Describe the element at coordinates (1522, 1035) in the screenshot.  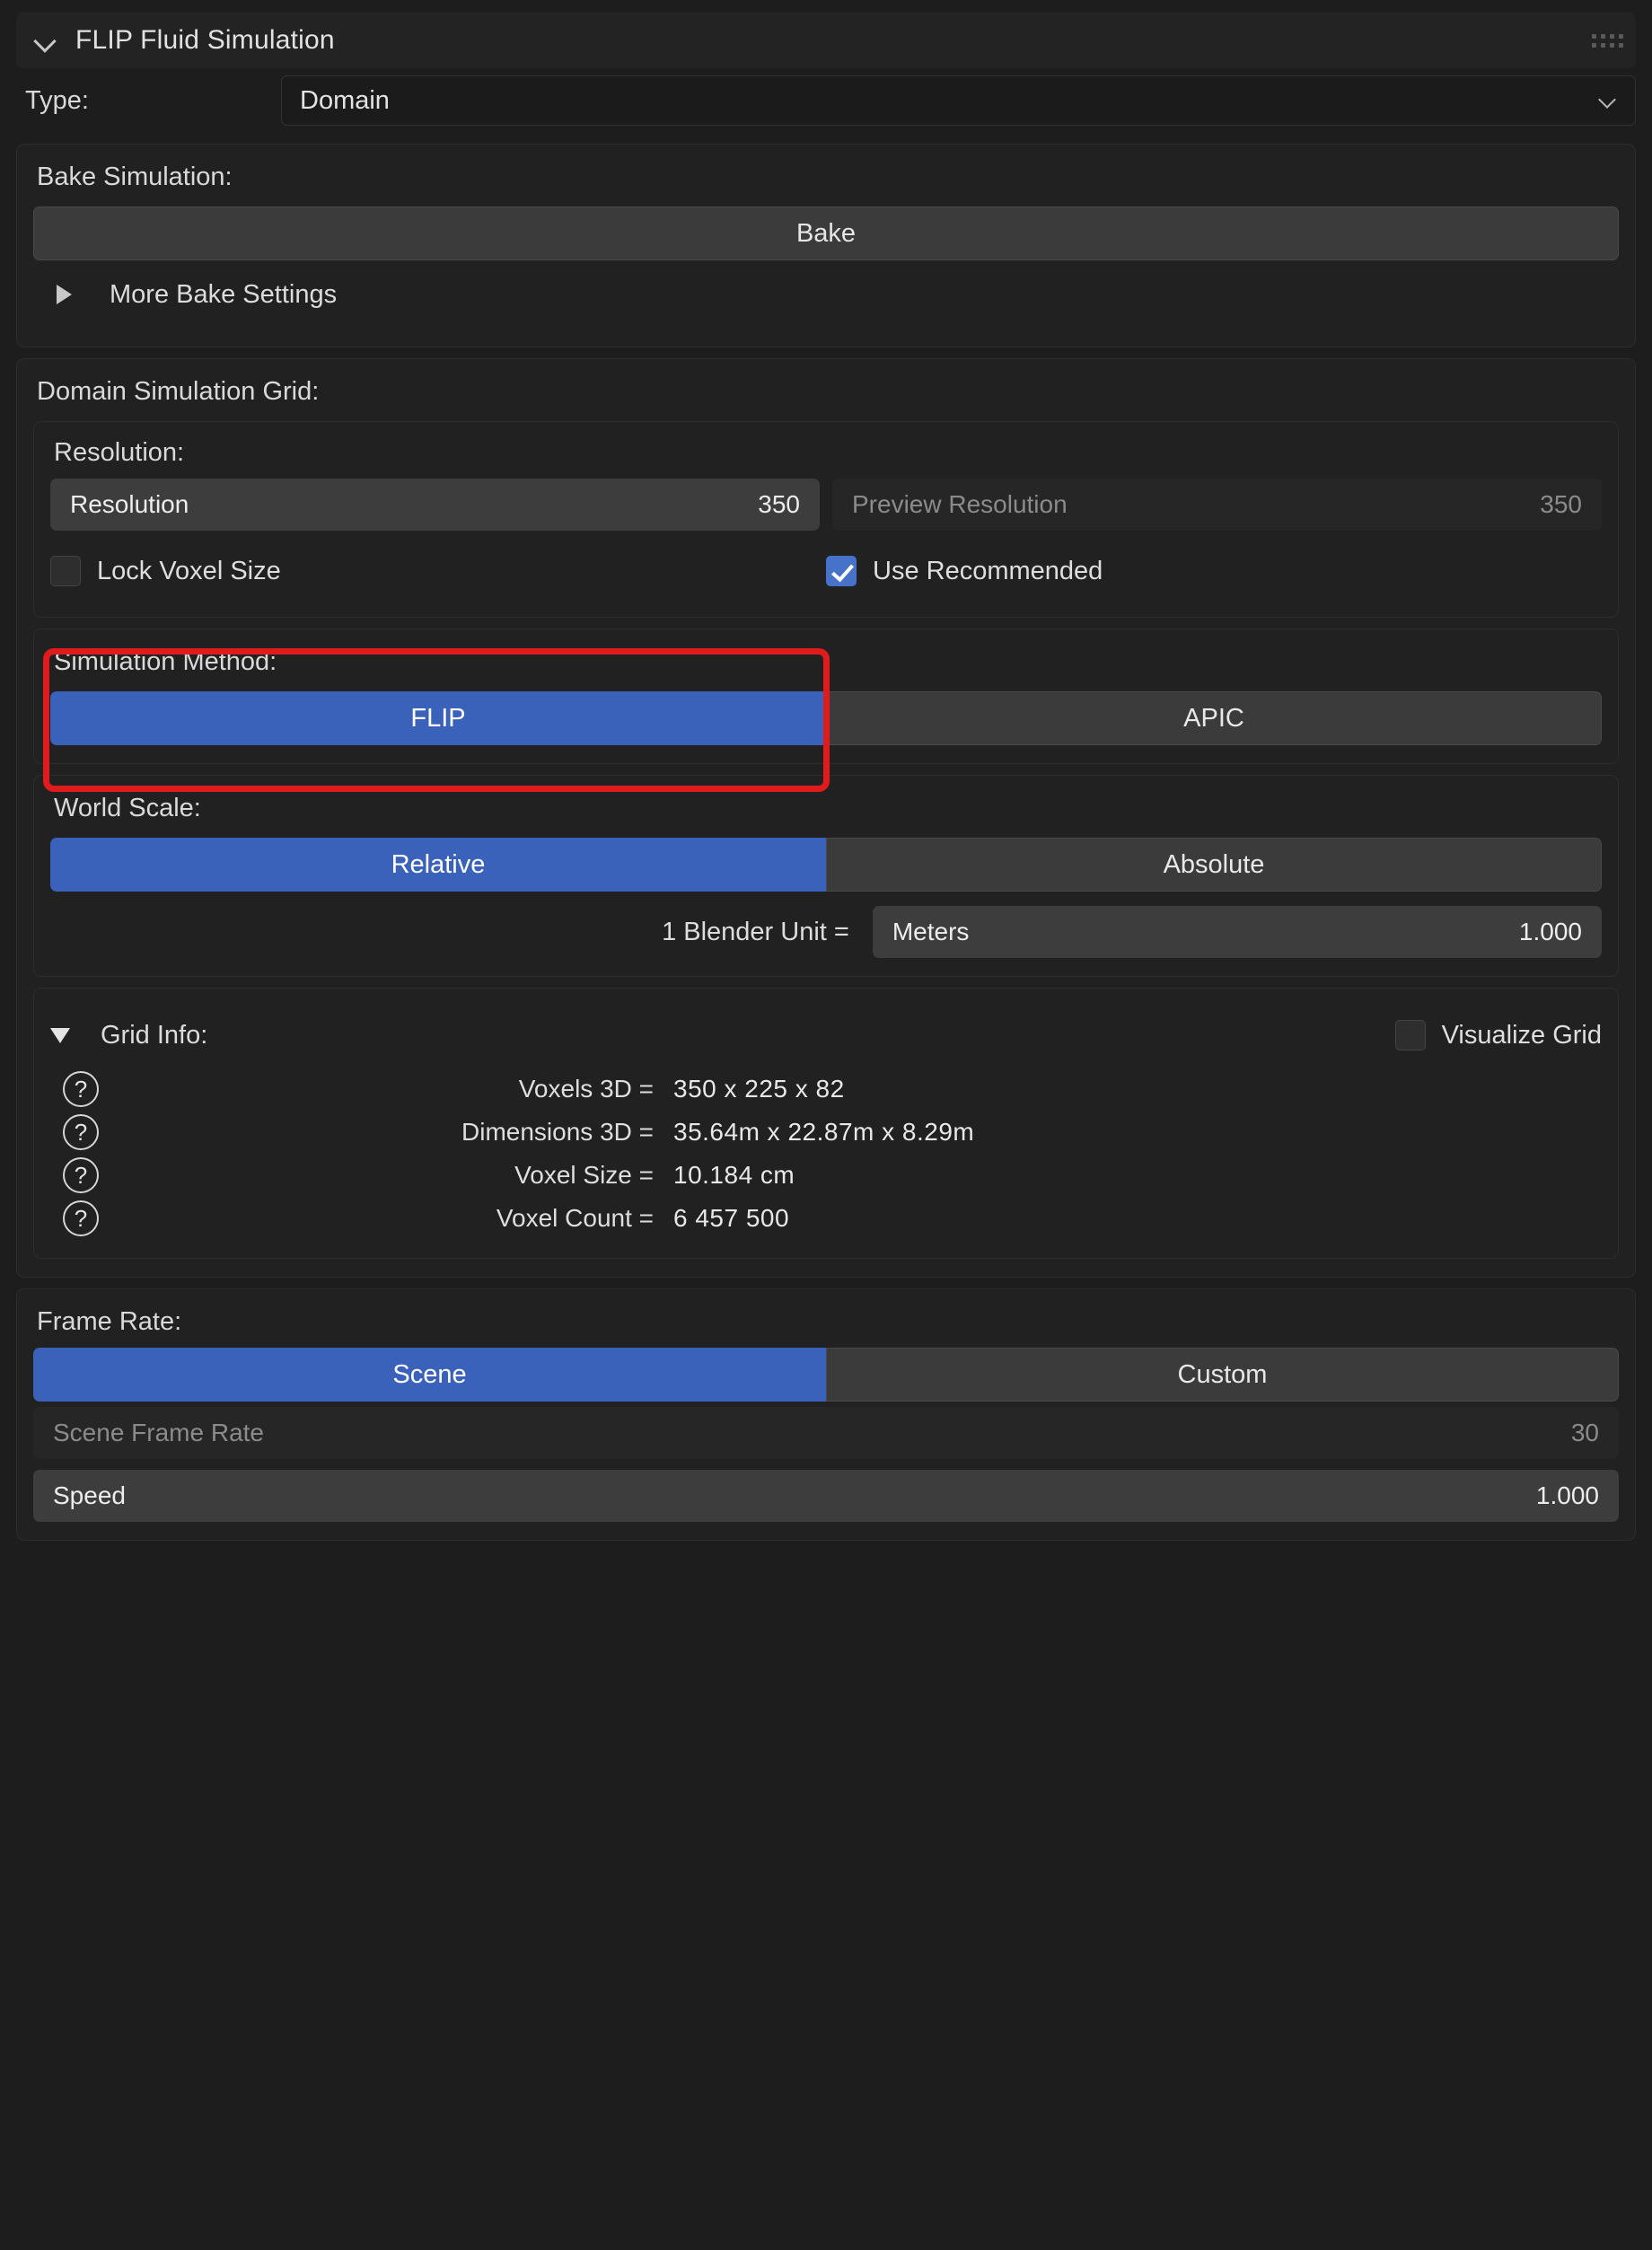
I see `visualize-grid-label: Visualize Grid` at that location.